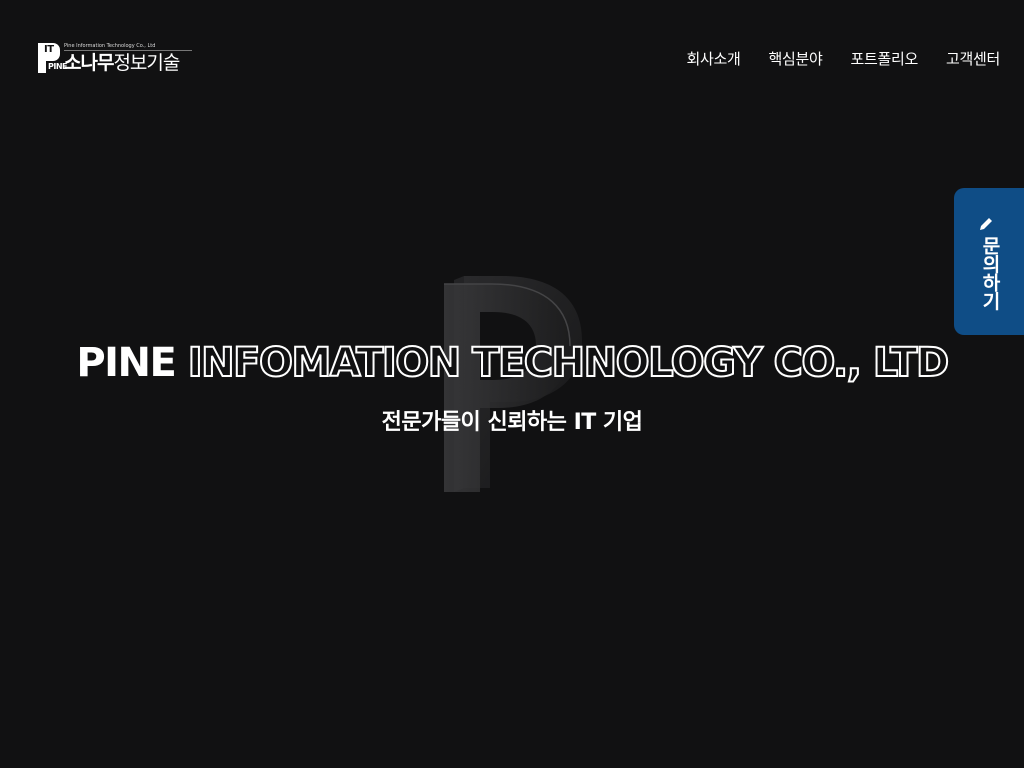  What do you see at coordinates (713, 59) in the screenshot?
I see `nav-item-company: 회사소개` at bounding box center [713, 59].